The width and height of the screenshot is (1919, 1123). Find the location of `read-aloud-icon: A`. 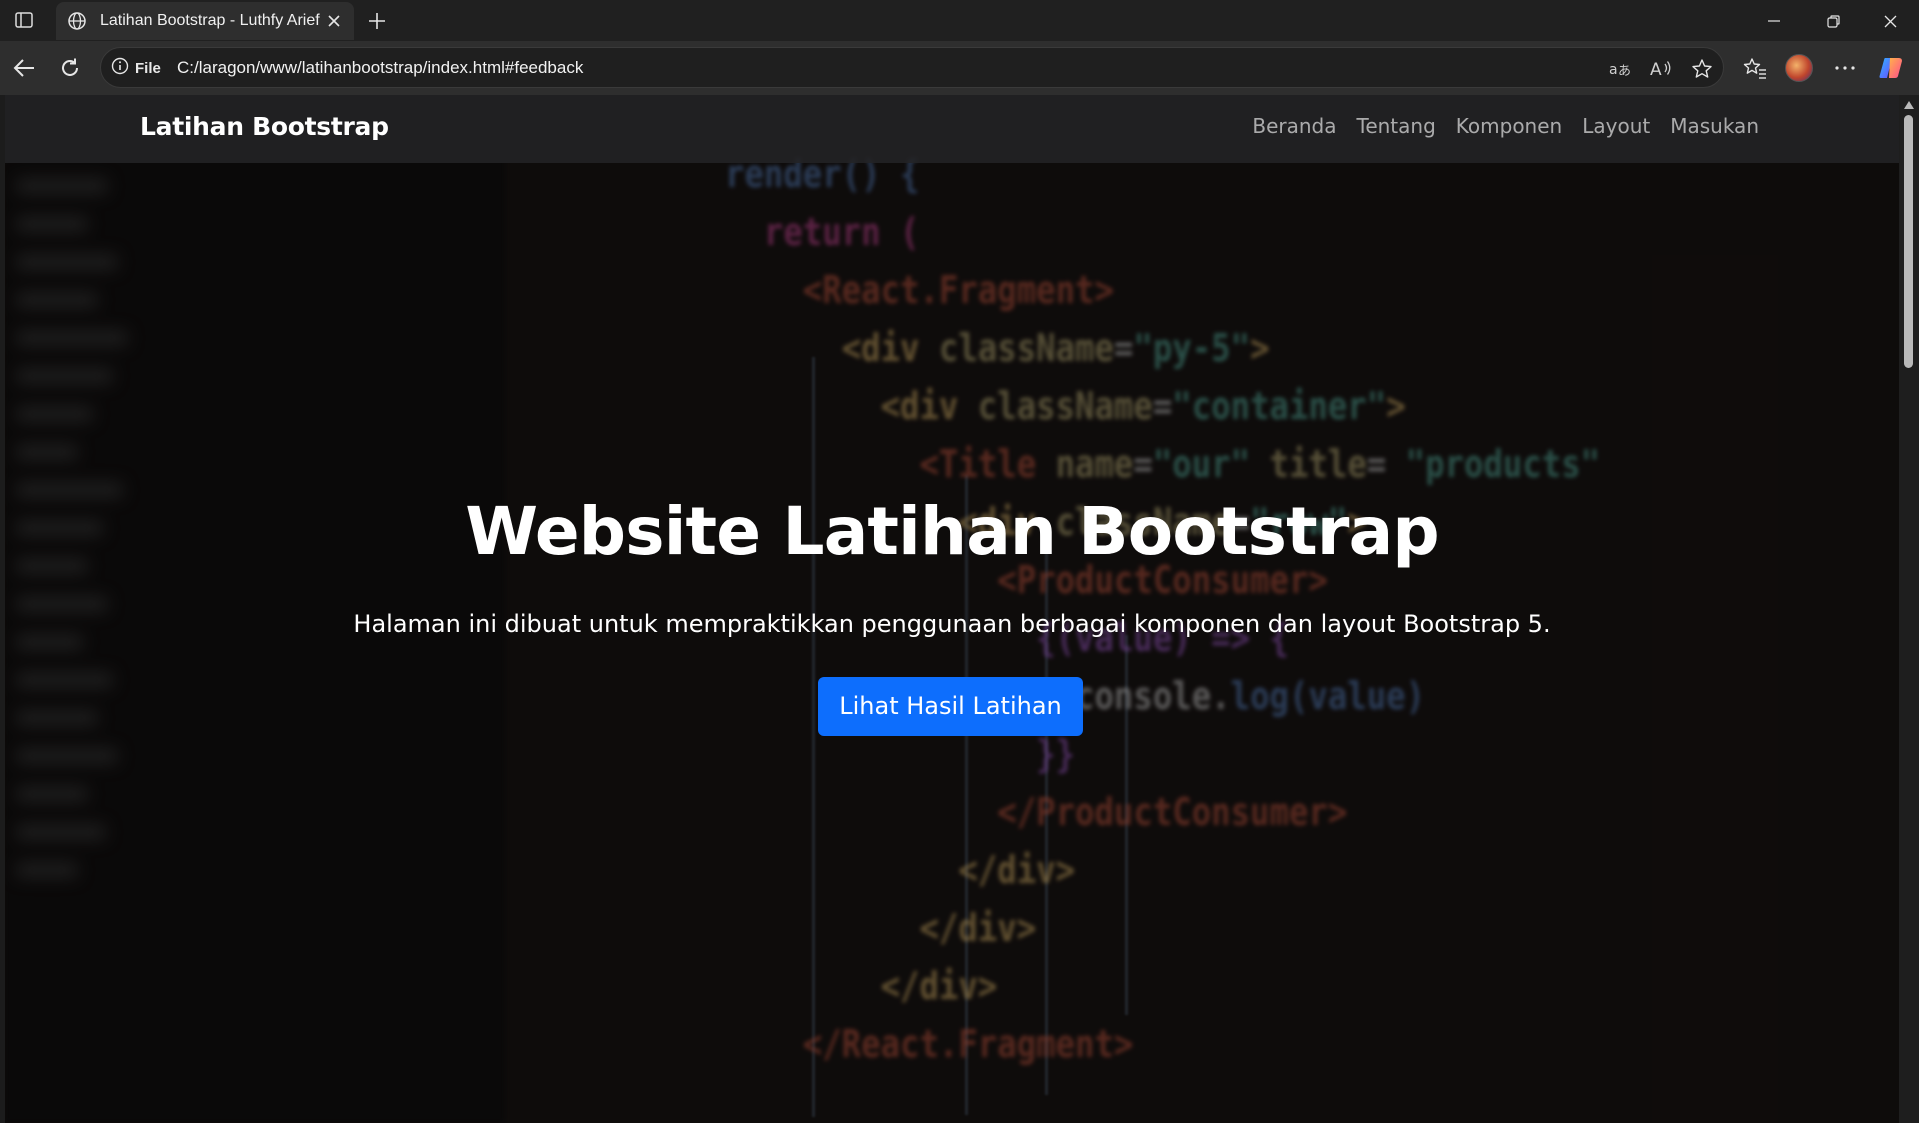

read-aloud-icon: A is located at coordinates (1661, 69).